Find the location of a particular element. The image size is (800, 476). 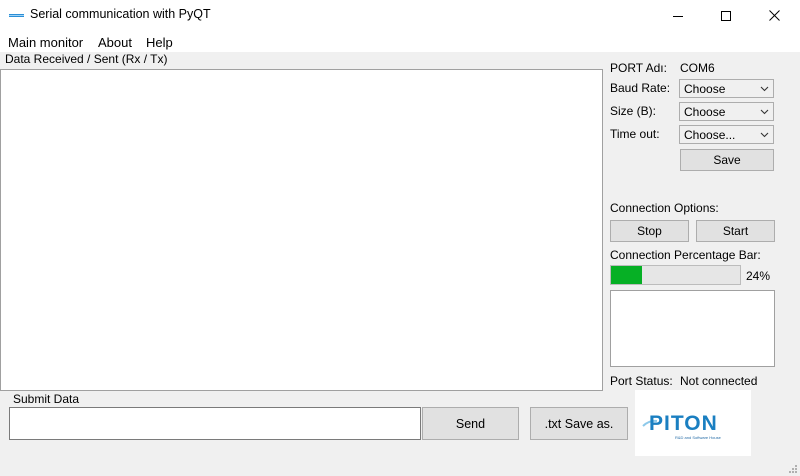

progress-fill is located at coordinates (626, 275).